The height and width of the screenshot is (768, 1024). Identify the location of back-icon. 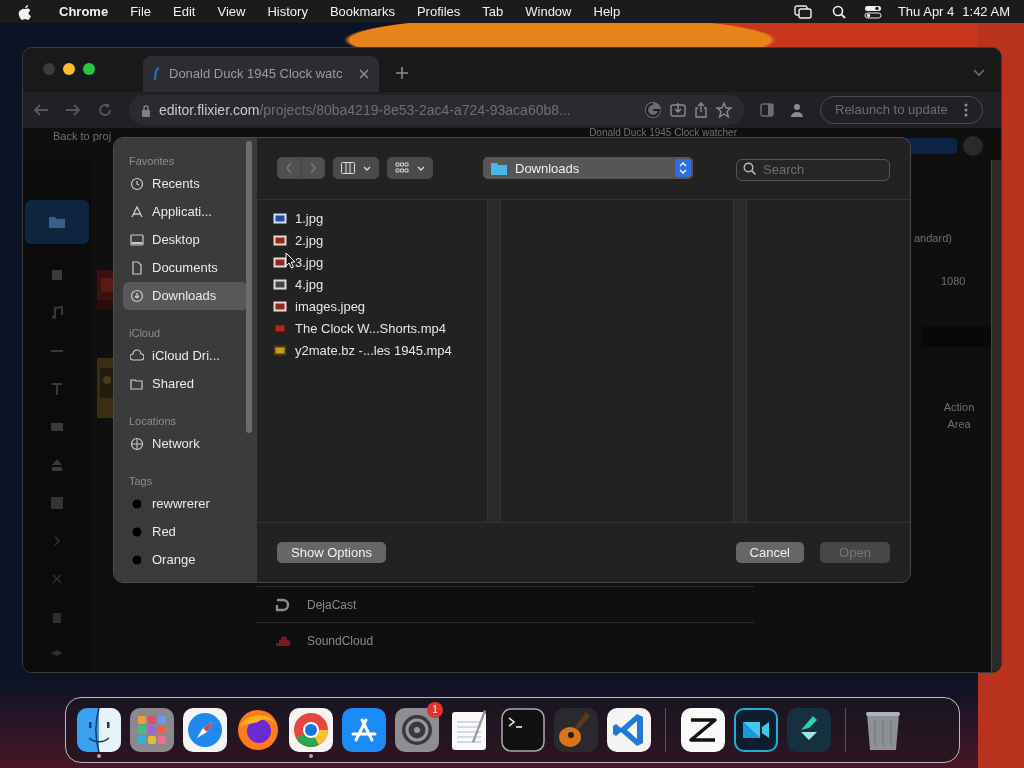
(41, 110).